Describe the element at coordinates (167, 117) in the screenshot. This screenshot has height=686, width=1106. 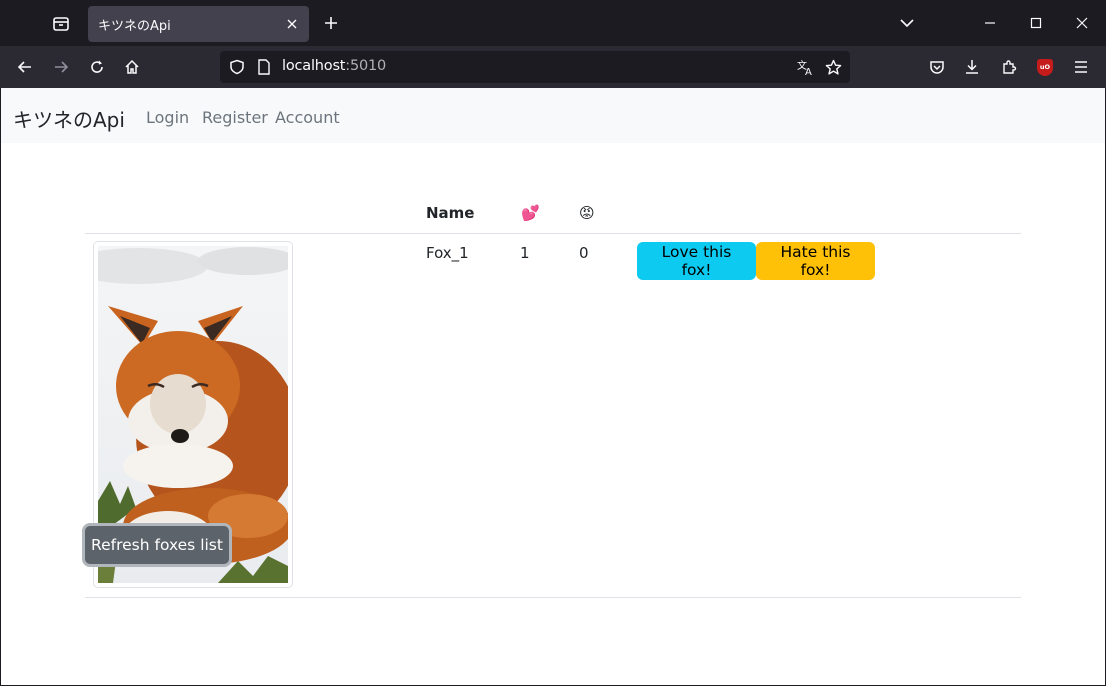
I see `nav-link-login: Login` at that location.